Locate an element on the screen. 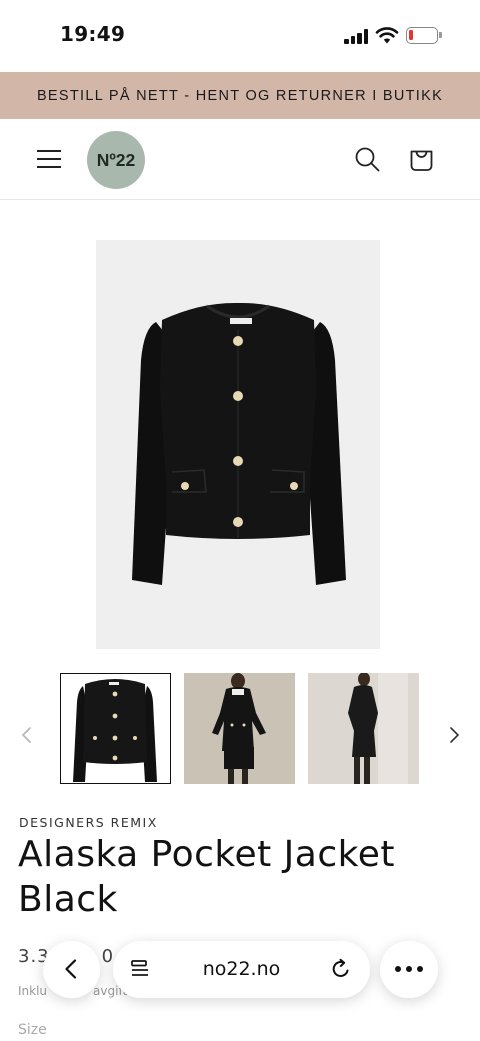 This screenshot has width=480, height=1041. product-vendor: DESIGNERS REMIX is located at coordinates (88, 822).